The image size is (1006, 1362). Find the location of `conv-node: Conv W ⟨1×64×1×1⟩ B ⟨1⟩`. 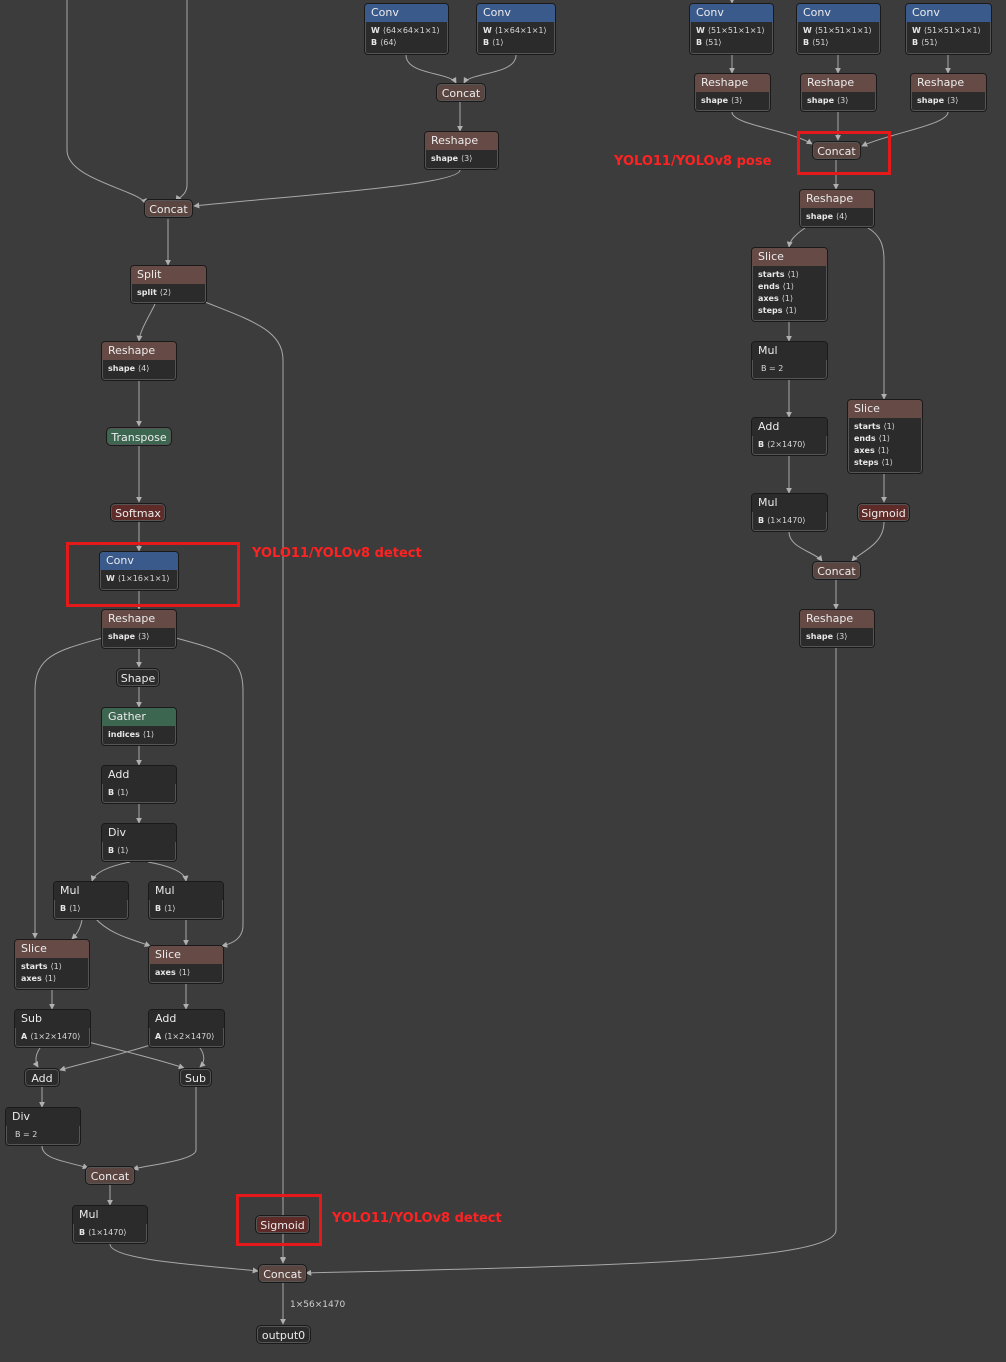

conv-node: Conv W ⟨1×64×1×1⟩ B ⟨1⟩ is located at coordinates (516, 29).